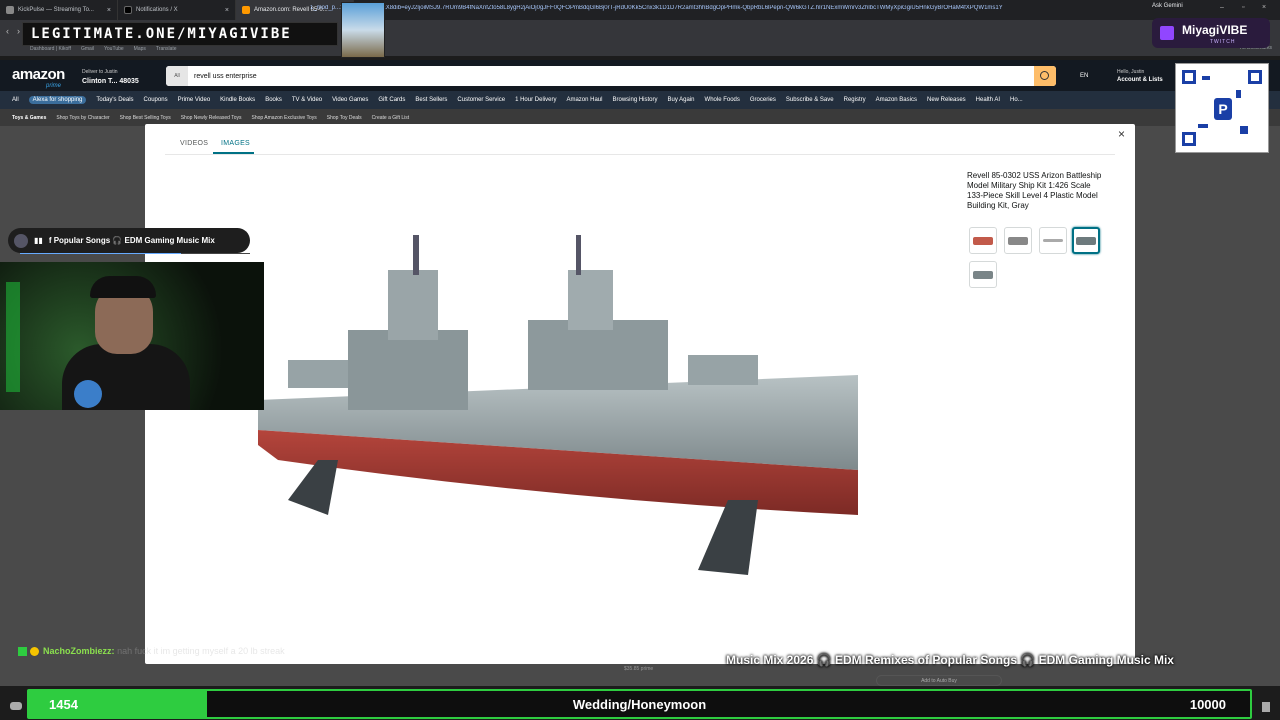 This screenshot has height=720, width=1280. Describe the element at coordinates (988, 100) in the screenshot. I see `nav-item: Health AI` at that location.